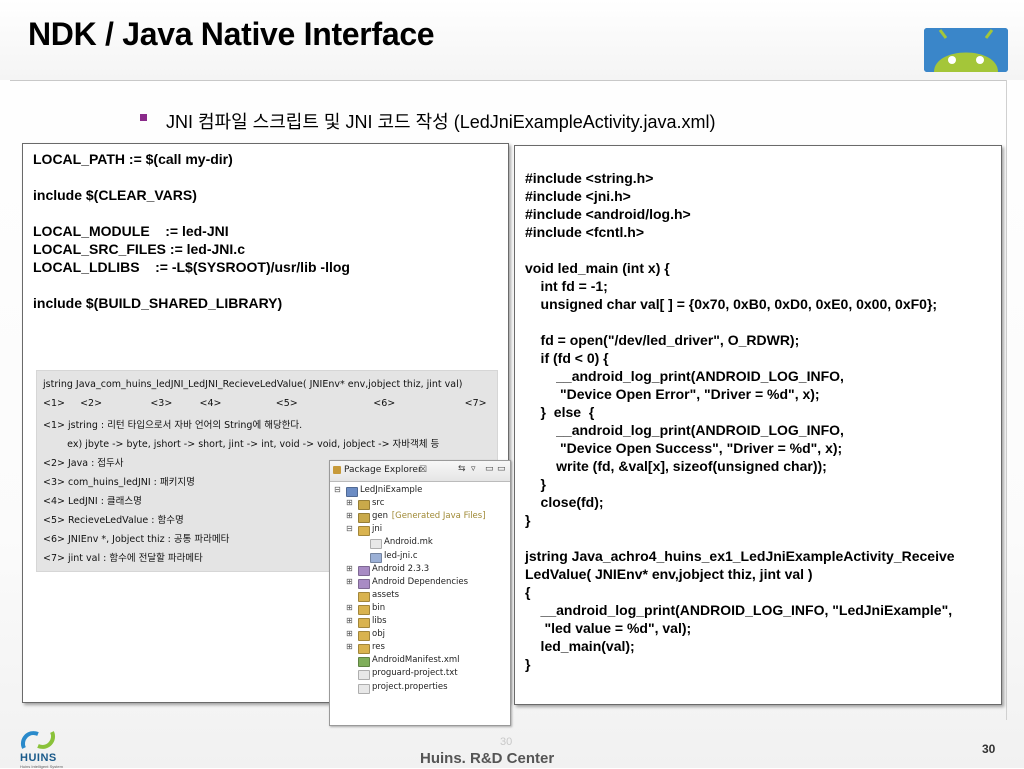  I want to click on tree-item-label: assets, so click(386, 594).